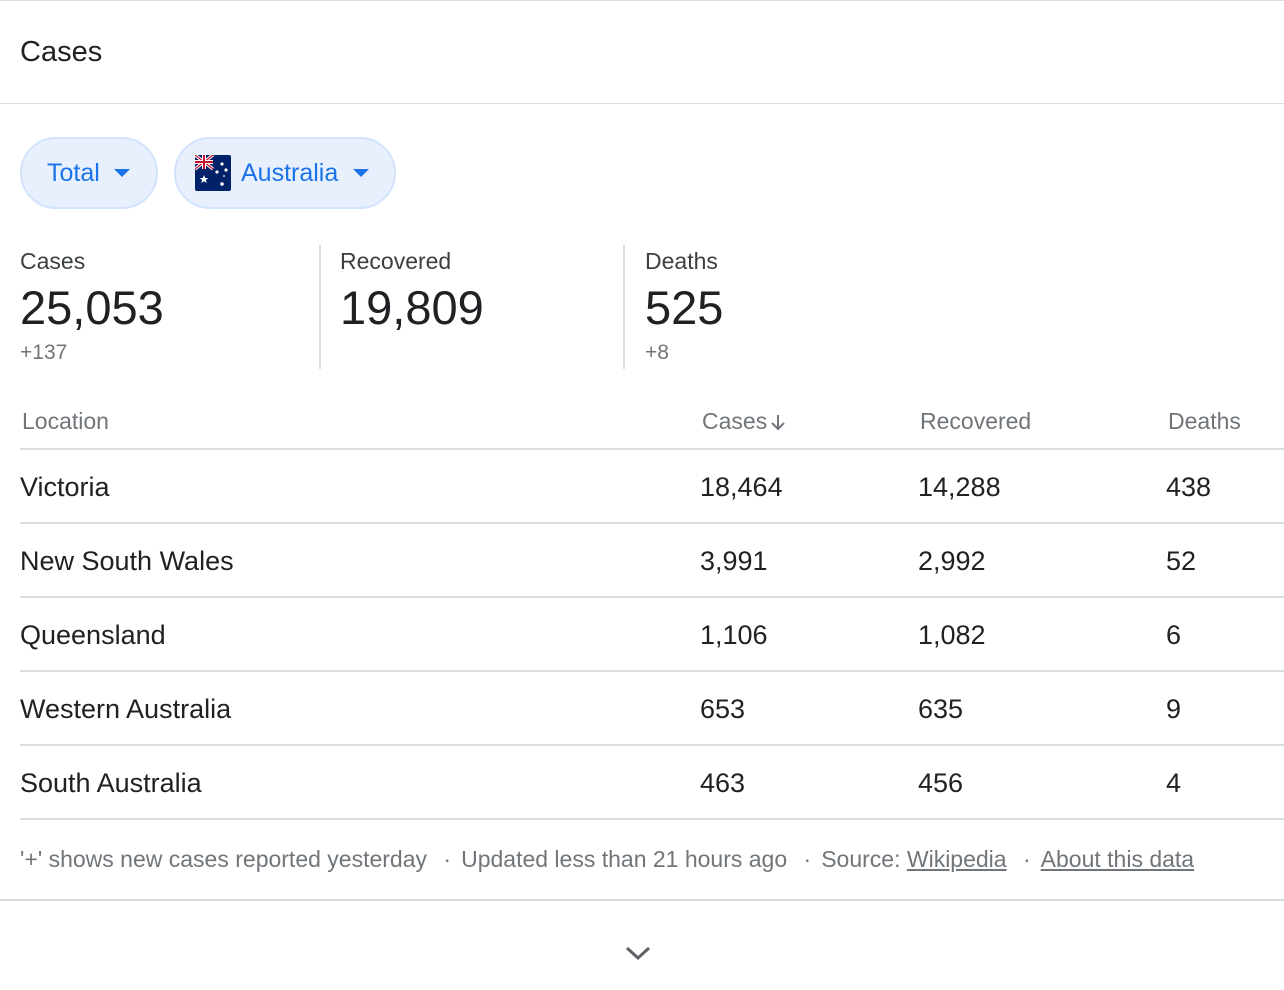 The width and height of the screenshot is (1284, 990). I want to click on period-filter-label: Total, so click(73, 173).